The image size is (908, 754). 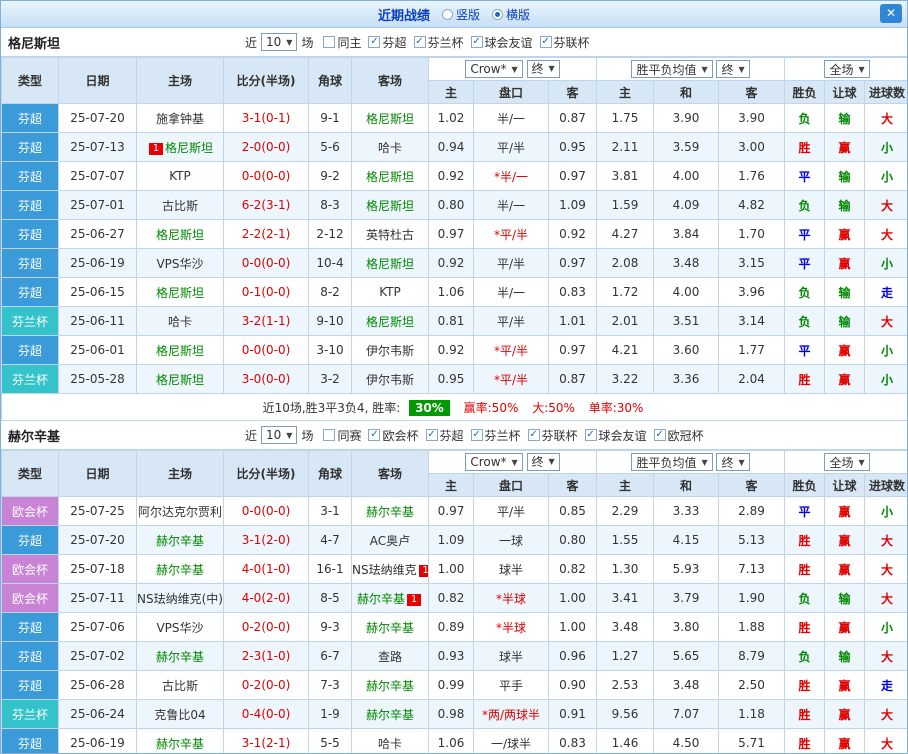 I want to click on away-team-cell: AC奥卢, so click(x=390, y=540).